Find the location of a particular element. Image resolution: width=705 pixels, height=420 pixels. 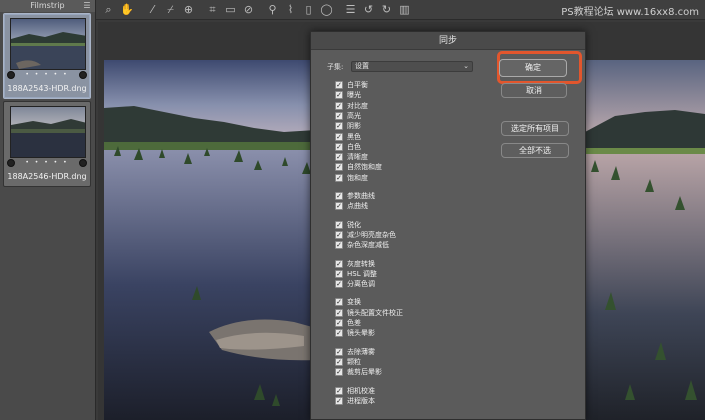

subset-value: 设置 is located at coordinates (362, 66).